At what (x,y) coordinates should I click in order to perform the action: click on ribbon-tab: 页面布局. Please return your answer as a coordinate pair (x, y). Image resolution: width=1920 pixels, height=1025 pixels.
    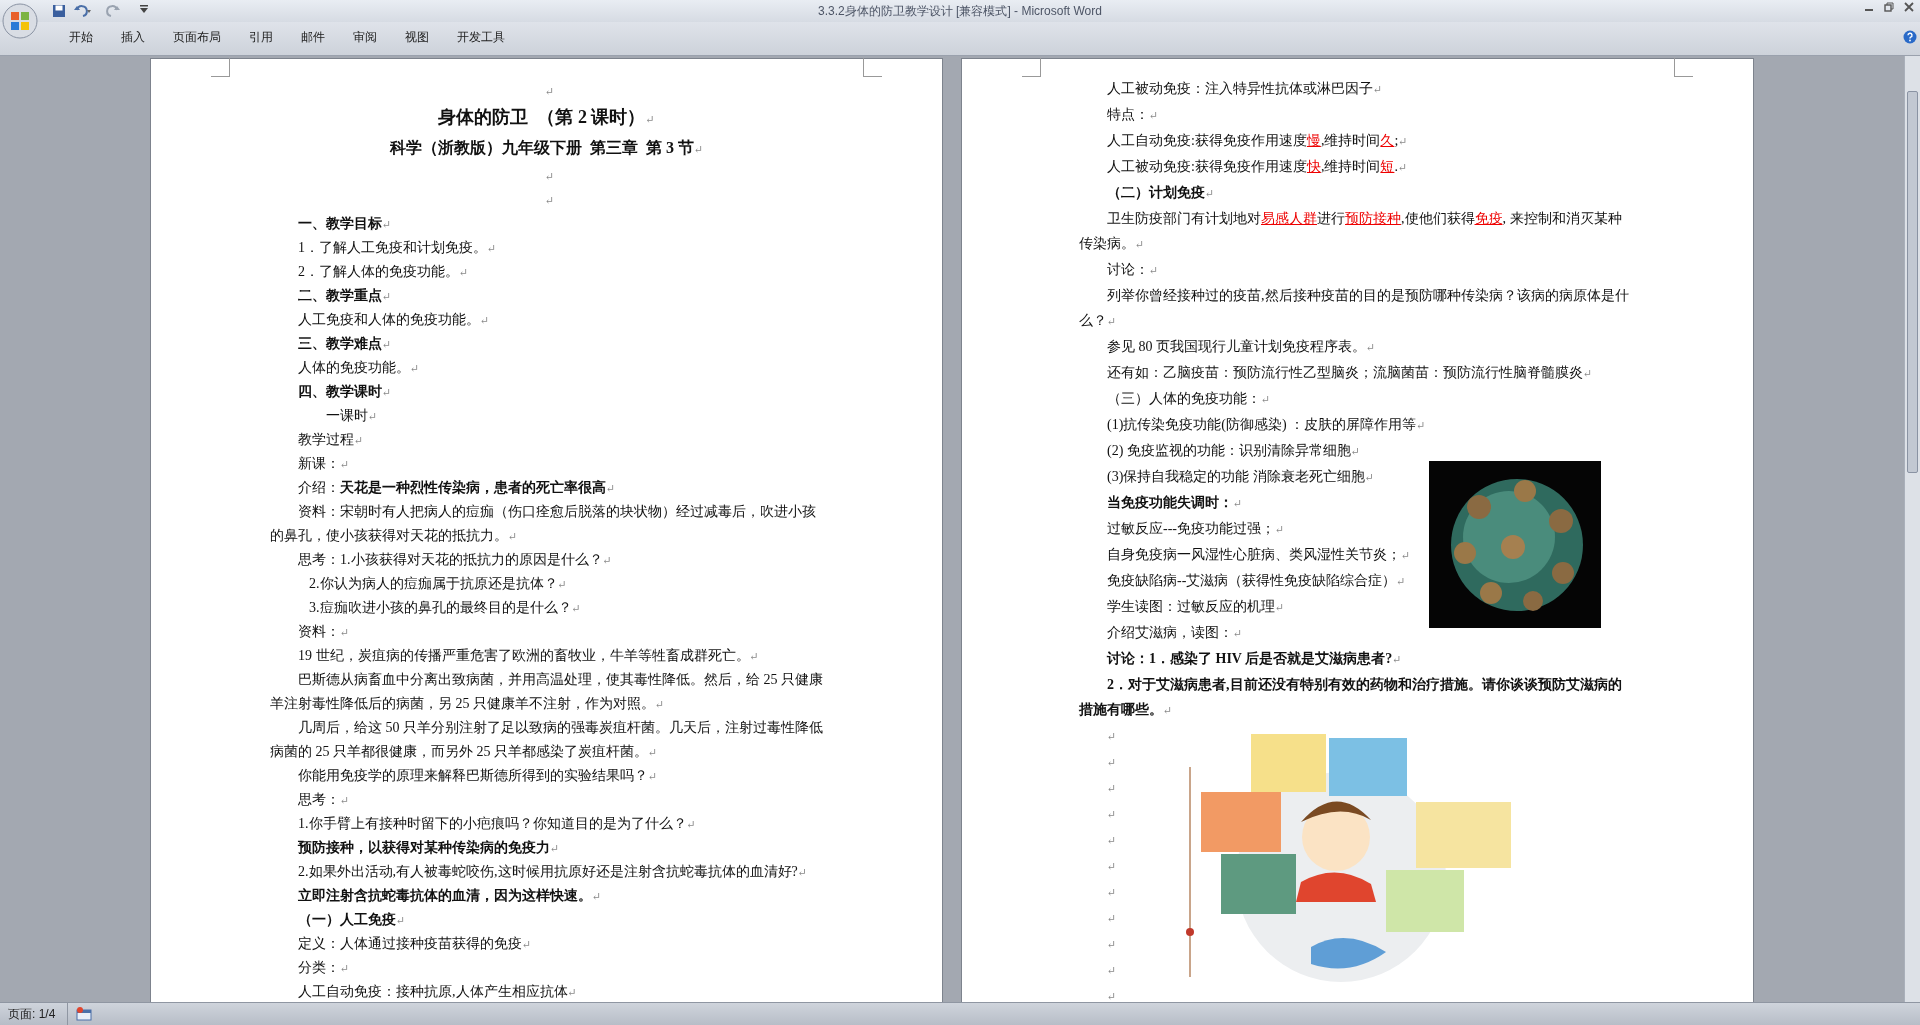
    Looking at the image, I should click on (197, 37).